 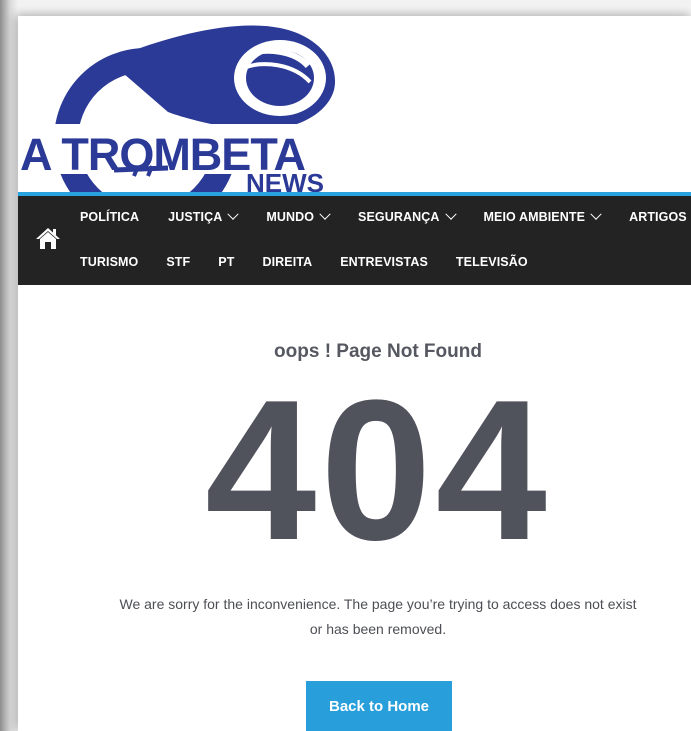 What do you see at coordinates (658, 217) in the screenshot?
I see `nav-item-artigos: ARTIGOS` at bounding box center [658, 217].